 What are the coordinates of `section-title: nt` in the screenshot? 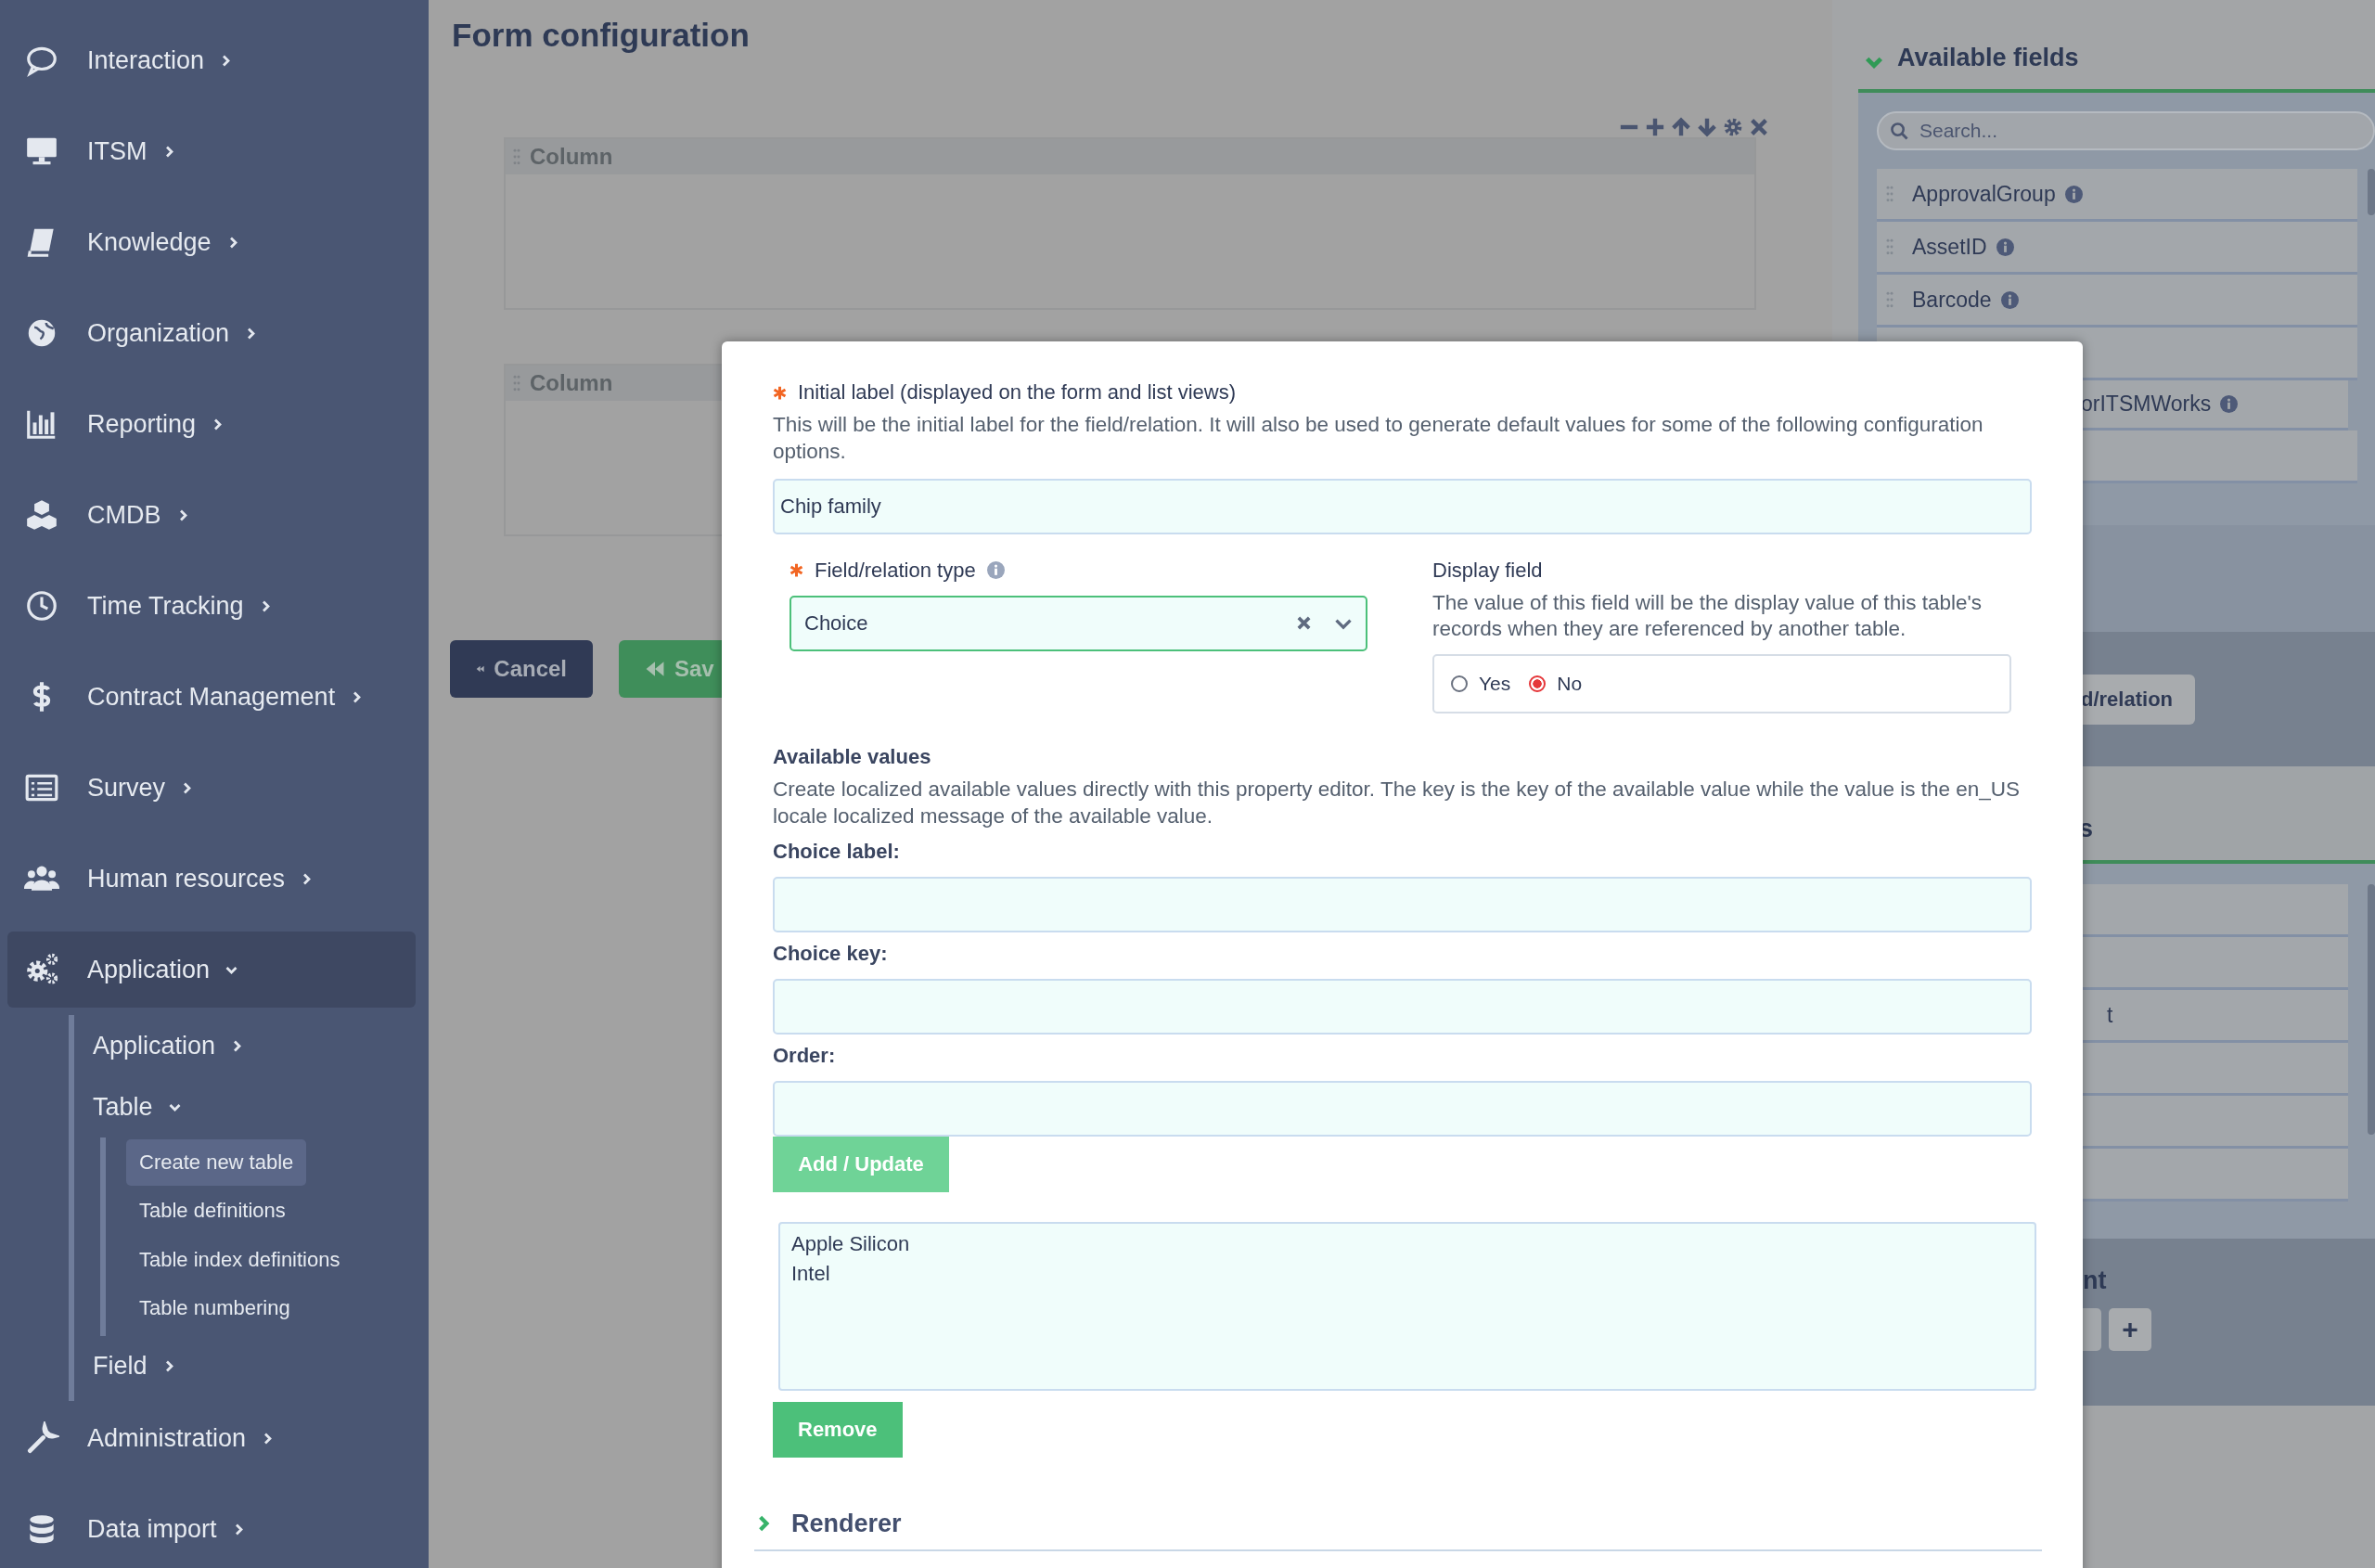 It's located at (2095, 1281).